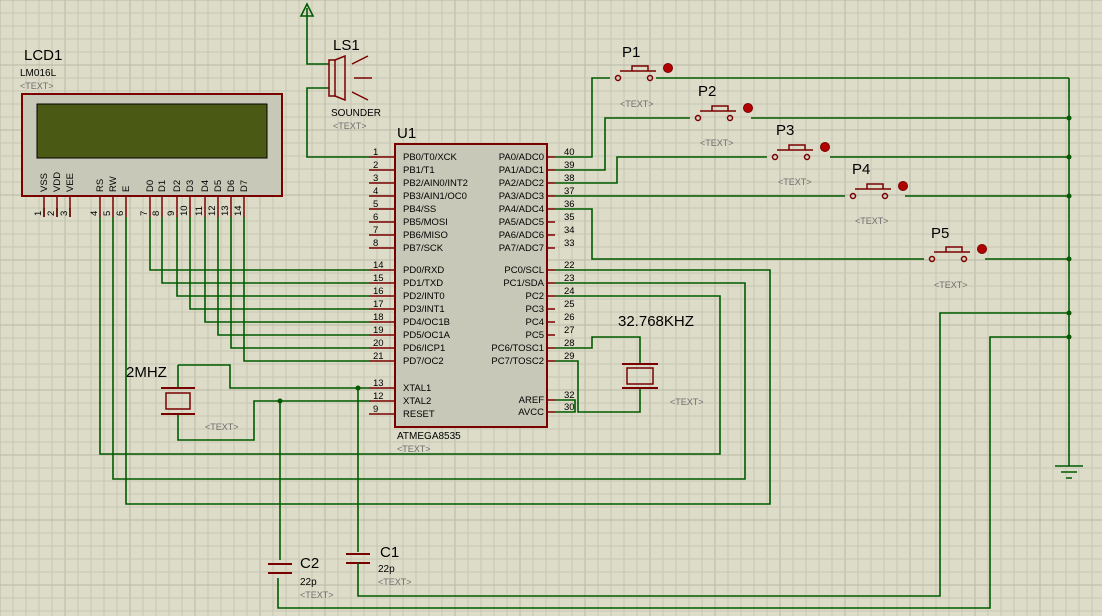  I want to click on mcu-pin-name: PD1/TXD, so click(423, 283).